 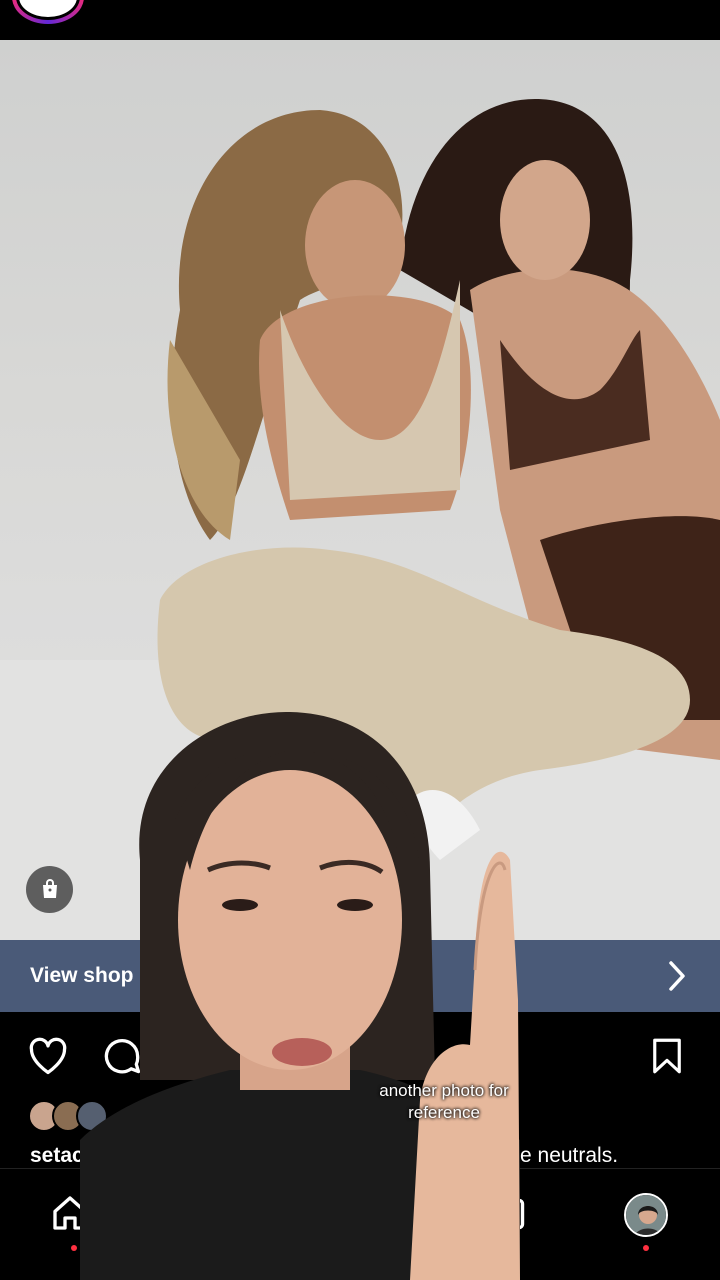 What do you see at coordinates (569, 1155) in the screenshot?
I see `caption-text: e neutrals.` at bounding box center [569, 1155].